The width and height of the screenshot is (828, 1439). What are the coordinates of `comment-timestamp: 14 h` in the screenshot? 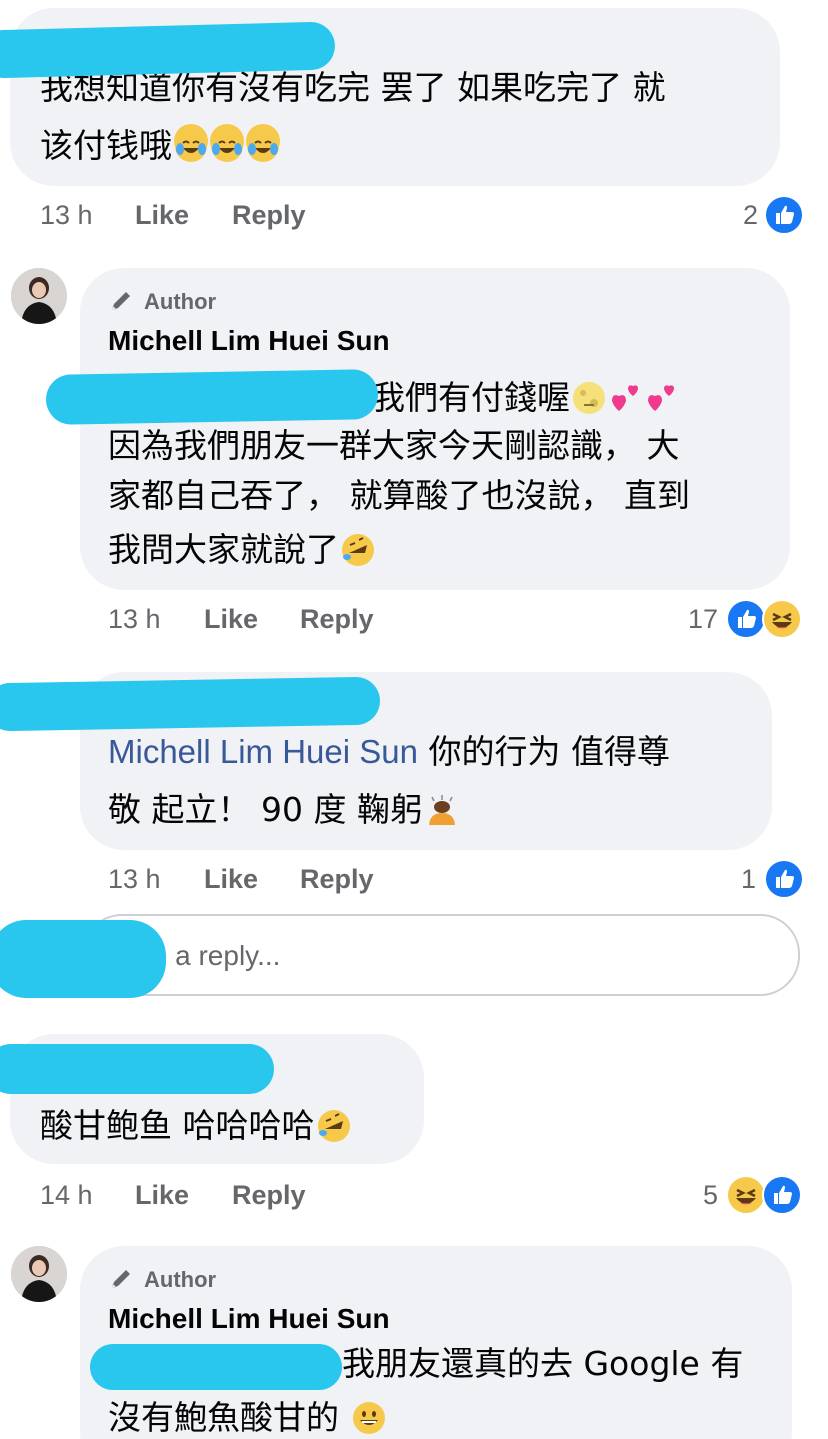 It's located at (66, 1195).